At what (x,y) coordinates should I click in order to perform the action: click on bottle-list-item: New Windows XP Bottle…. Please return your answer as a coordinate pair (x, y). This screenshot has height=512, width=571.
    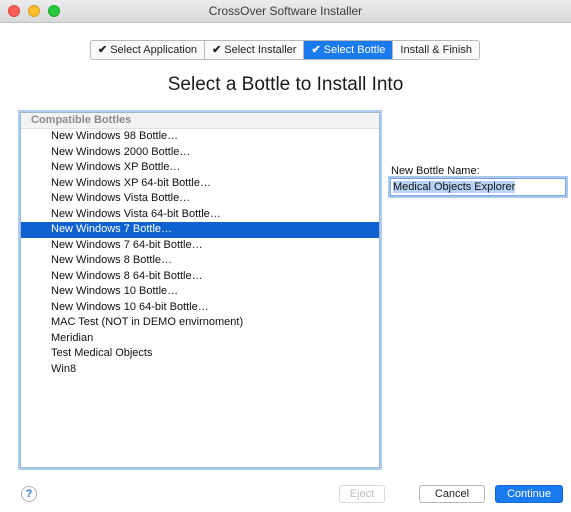
    Looking at the image, I should click on (200, 168).